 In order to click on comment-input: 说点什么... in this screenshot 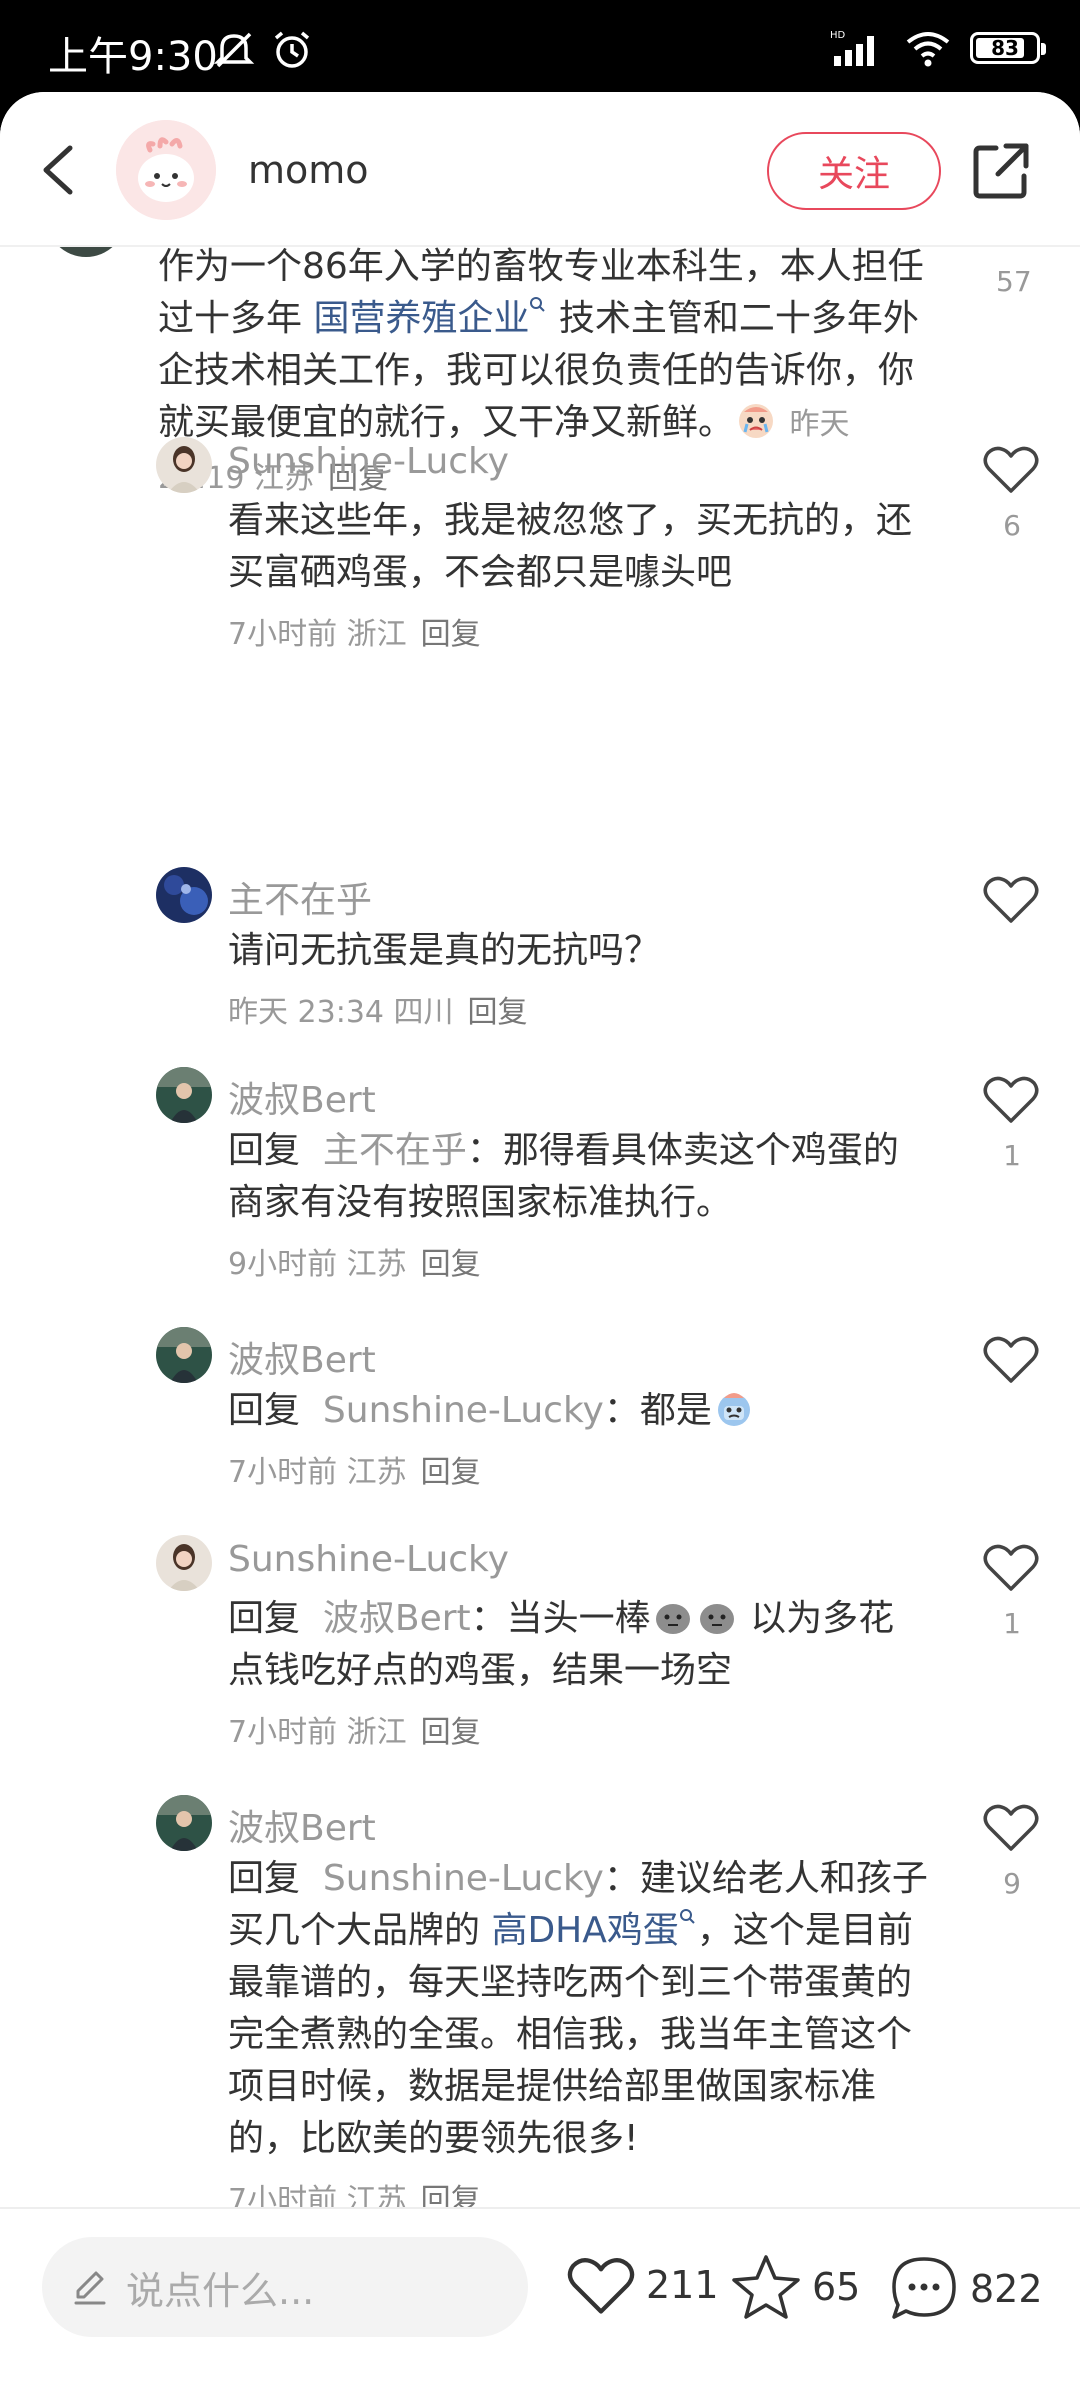, I will do `click(285, 2287)`.